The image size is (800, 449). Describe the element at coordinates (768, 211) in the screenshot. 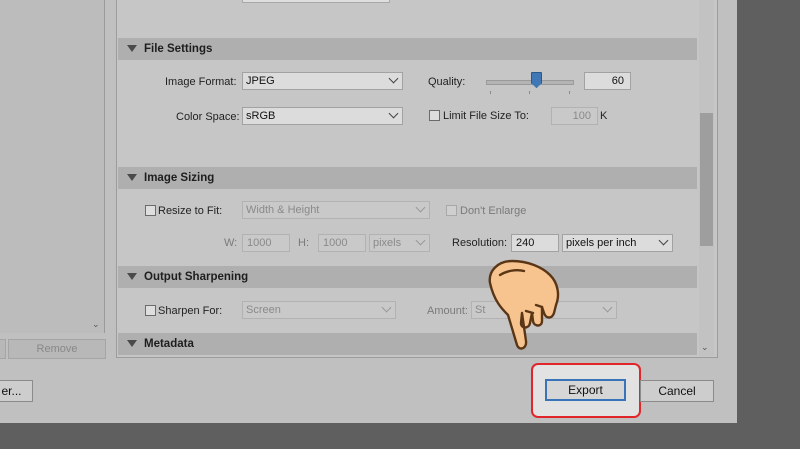

I see `background-right` at that location.